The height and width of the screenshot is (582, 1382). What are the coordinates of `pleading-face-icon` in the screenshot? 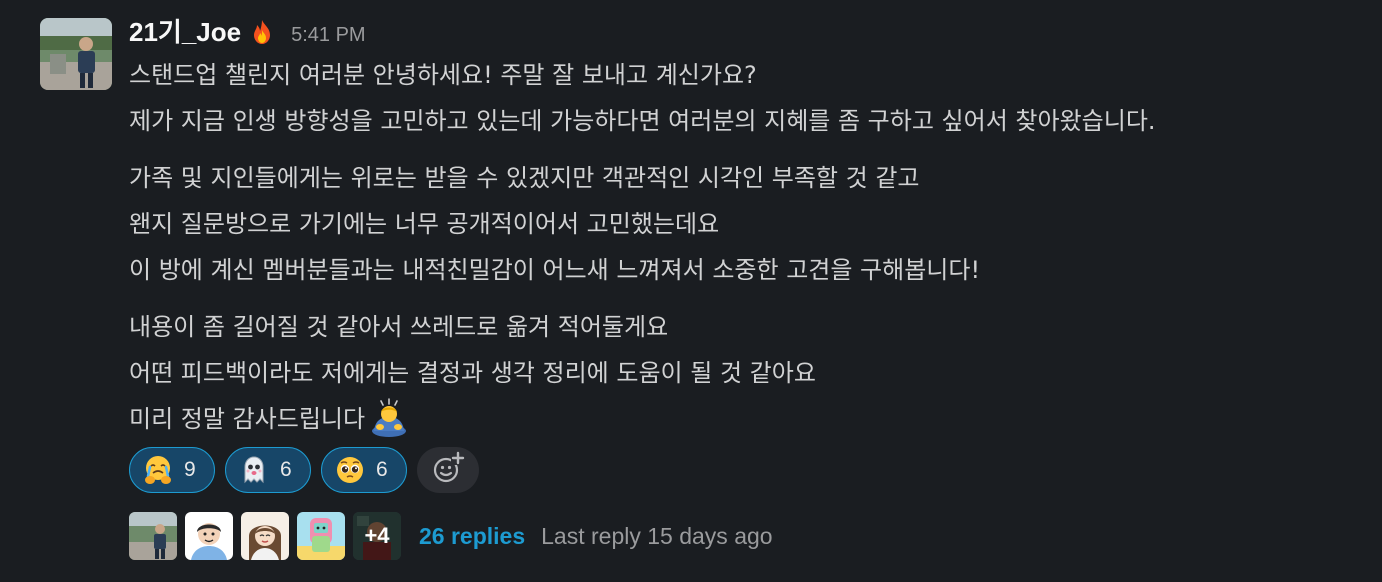 It's located at (350, 470).